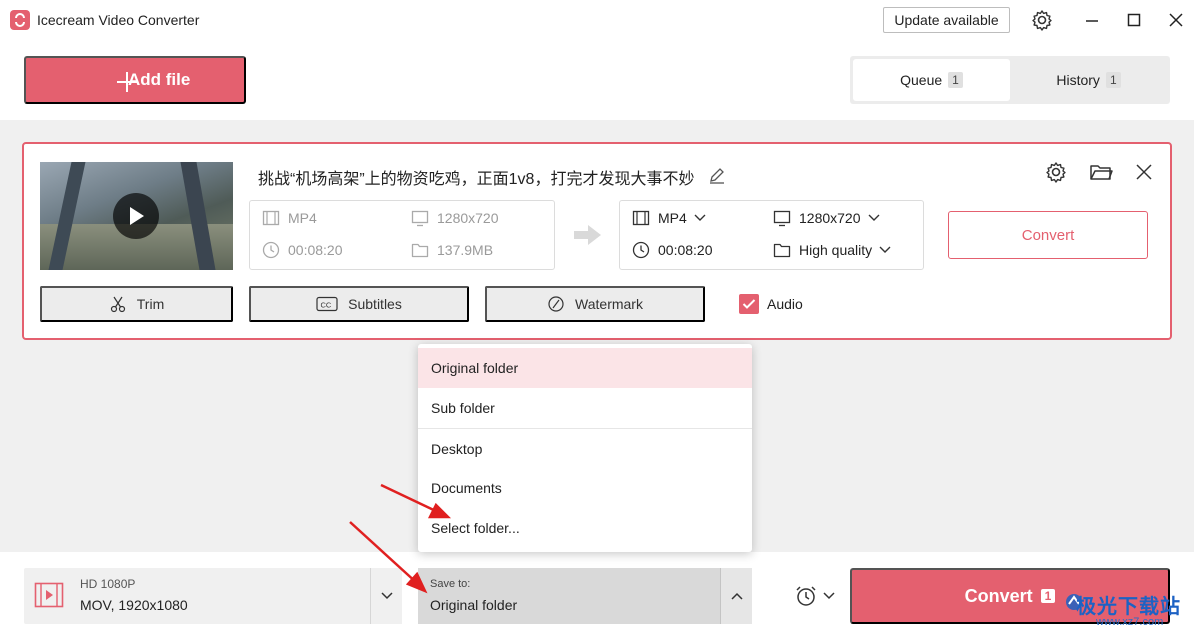 The width and height of the screenshot is (1194, 640). Describe the element at coordinates (118, 20) in the screenshot. I see `app-title: Icecream Video Converter` at that location.